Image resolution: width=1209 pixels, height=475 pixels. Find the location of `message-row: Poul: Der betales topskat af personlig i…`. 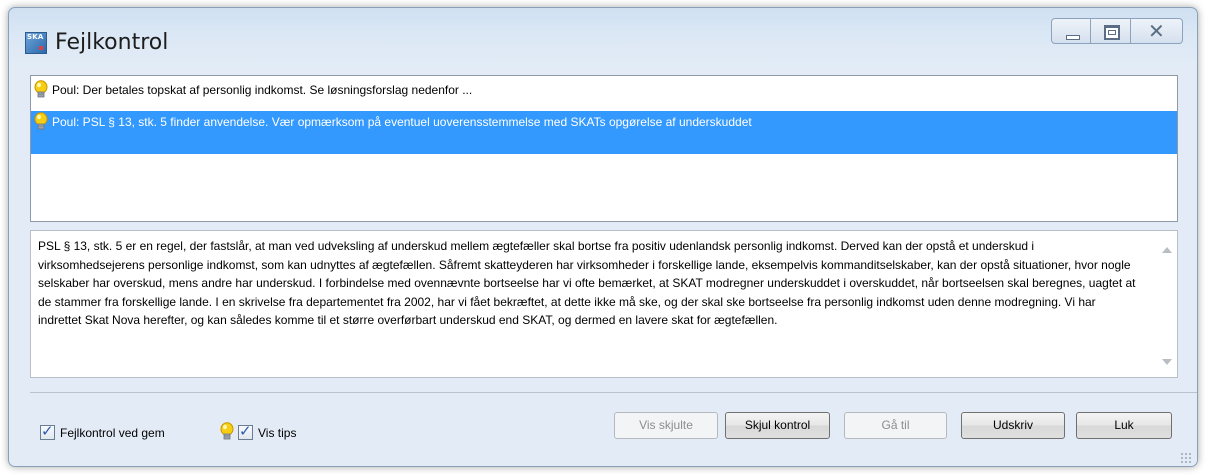

message-row: Poul: Der betales topskat af personlig i… is located at coordinates (604, 90).